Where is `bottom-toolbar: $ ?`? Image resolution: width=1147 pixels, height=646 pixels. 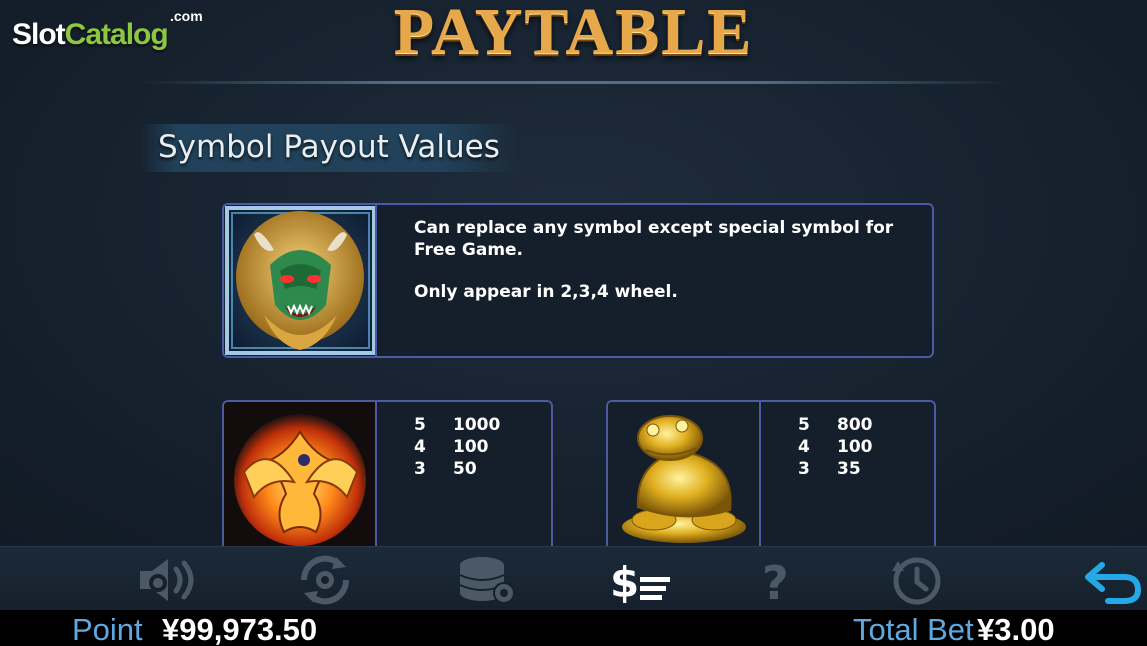
bottom-toolbar: $ ? is located at coordinates (573, 578).